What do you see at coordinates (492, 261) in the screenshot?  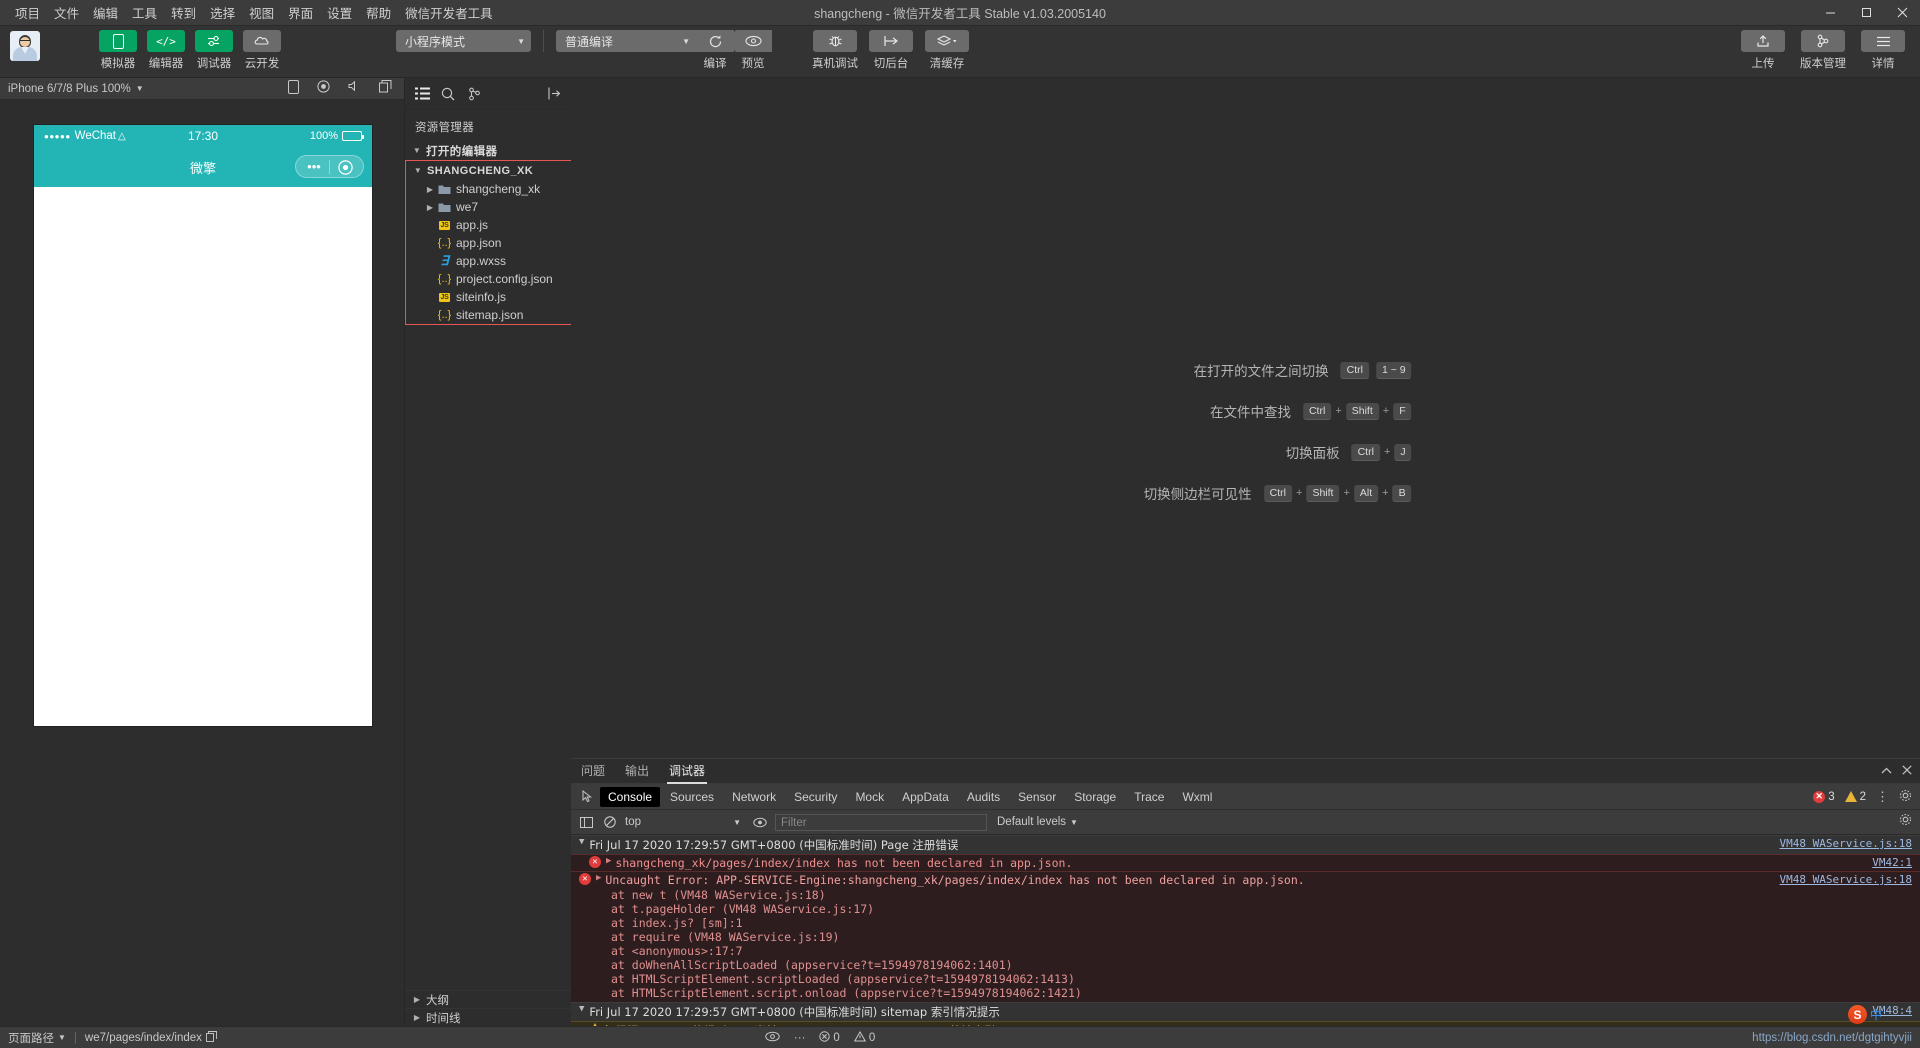 I see `tree-item-app-wxss: ∃ app.wxss` at bounding box center [492, 261].